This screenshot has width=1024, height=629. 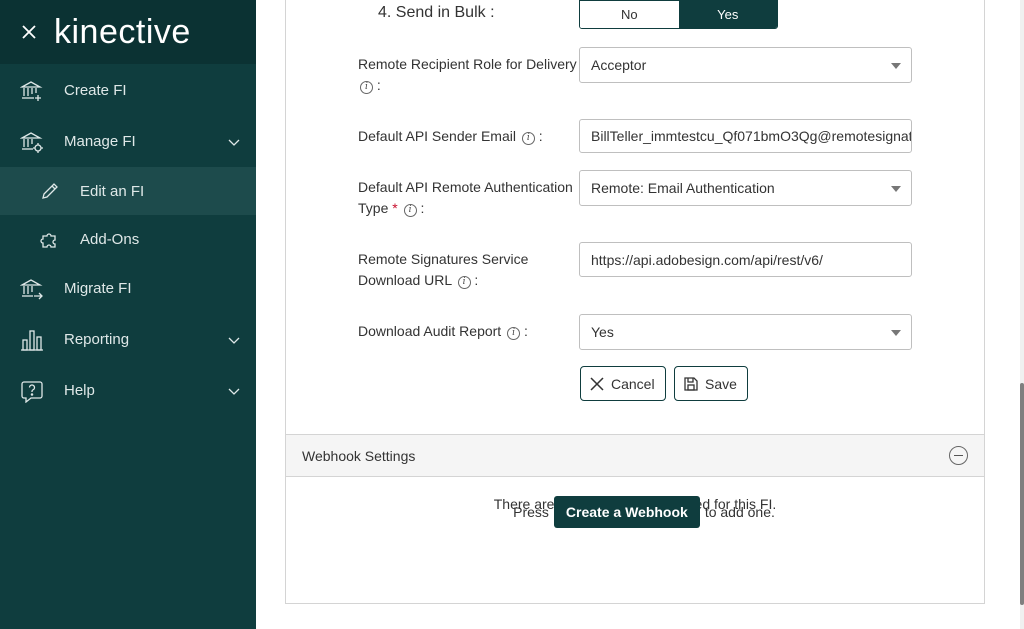 What do you see at coordinates (234, 142) in the screenshot?
I see `chevron-up-icon` at bounding box center [234, 142].